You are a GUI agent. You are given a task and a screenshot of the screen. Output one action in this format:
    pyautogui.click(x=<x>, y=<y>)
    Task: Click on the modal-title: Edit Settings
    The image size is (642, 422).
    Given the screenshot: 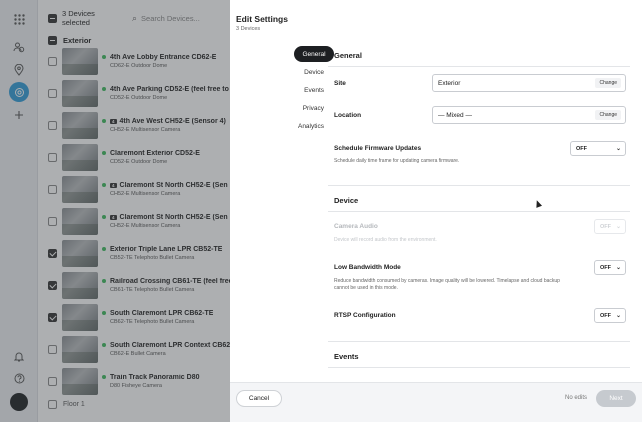 What is the action you would take?
    pyautogui.click(x=262, y=19)
    